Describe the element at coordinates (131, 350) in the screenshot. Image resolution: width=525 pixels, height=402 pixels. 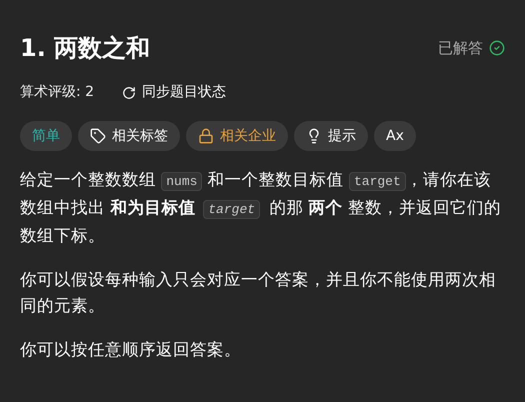
I see `description-paragraph: 你可以按任意顺序返回答案。` at that location.